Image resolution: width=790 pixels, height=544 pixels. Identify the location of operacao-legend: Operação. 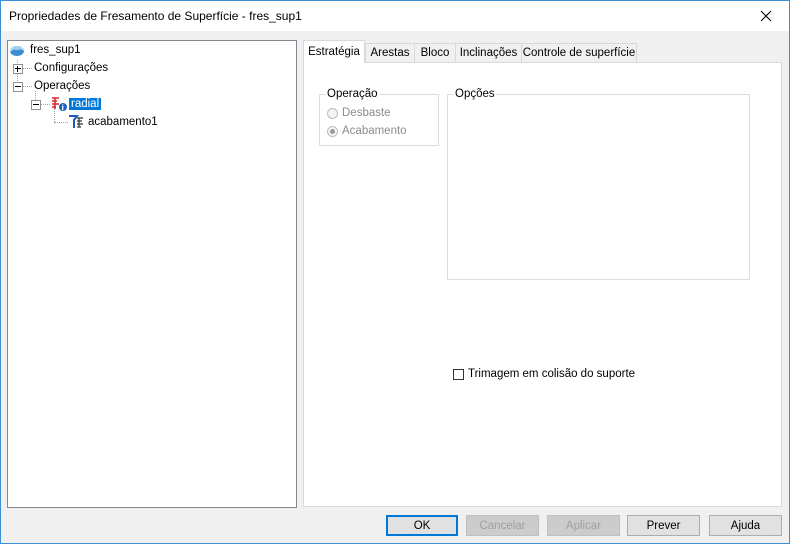
(352, 94).